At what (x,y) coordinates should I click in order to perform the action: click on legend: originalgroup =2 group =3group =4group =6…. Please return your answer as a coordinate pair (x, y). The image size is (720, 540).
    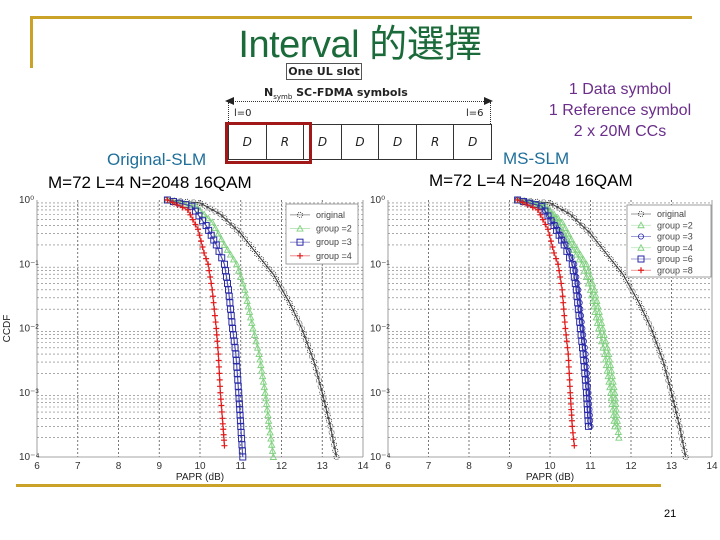
    Looking at the image, I should click on (669, 241).